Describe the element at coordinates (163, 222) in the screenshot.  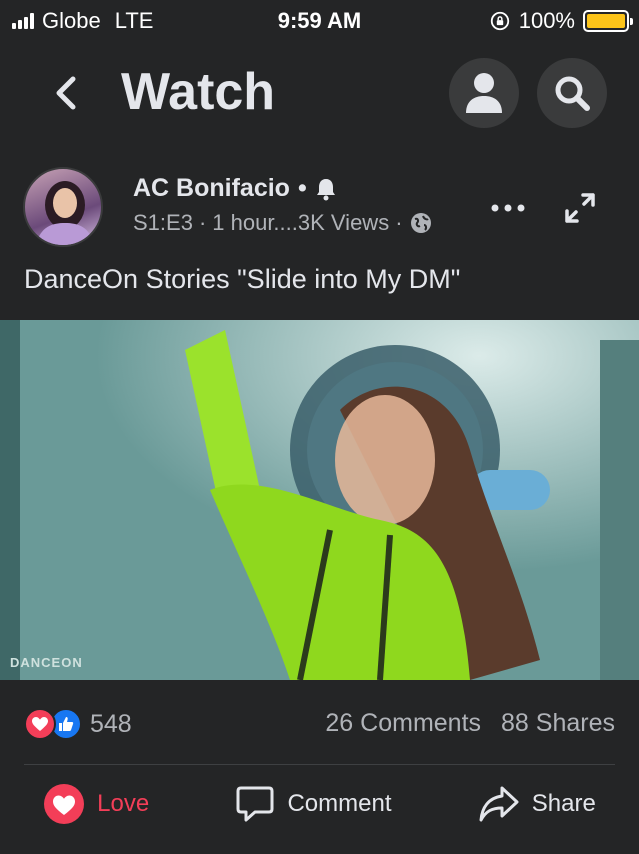
I see `episode-label: S1:E3` at that location.